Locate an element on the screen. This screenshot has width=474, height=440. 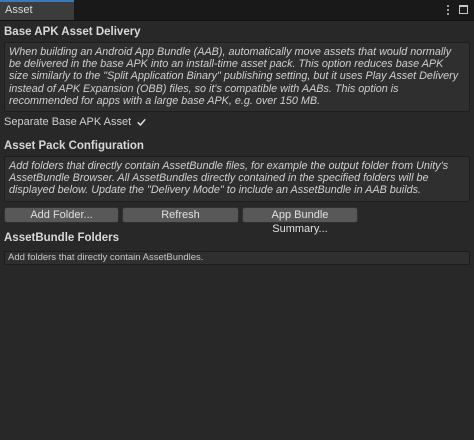
asset-pack-section-title: Asset Pack Configuration is located at coordinates (74, 146).